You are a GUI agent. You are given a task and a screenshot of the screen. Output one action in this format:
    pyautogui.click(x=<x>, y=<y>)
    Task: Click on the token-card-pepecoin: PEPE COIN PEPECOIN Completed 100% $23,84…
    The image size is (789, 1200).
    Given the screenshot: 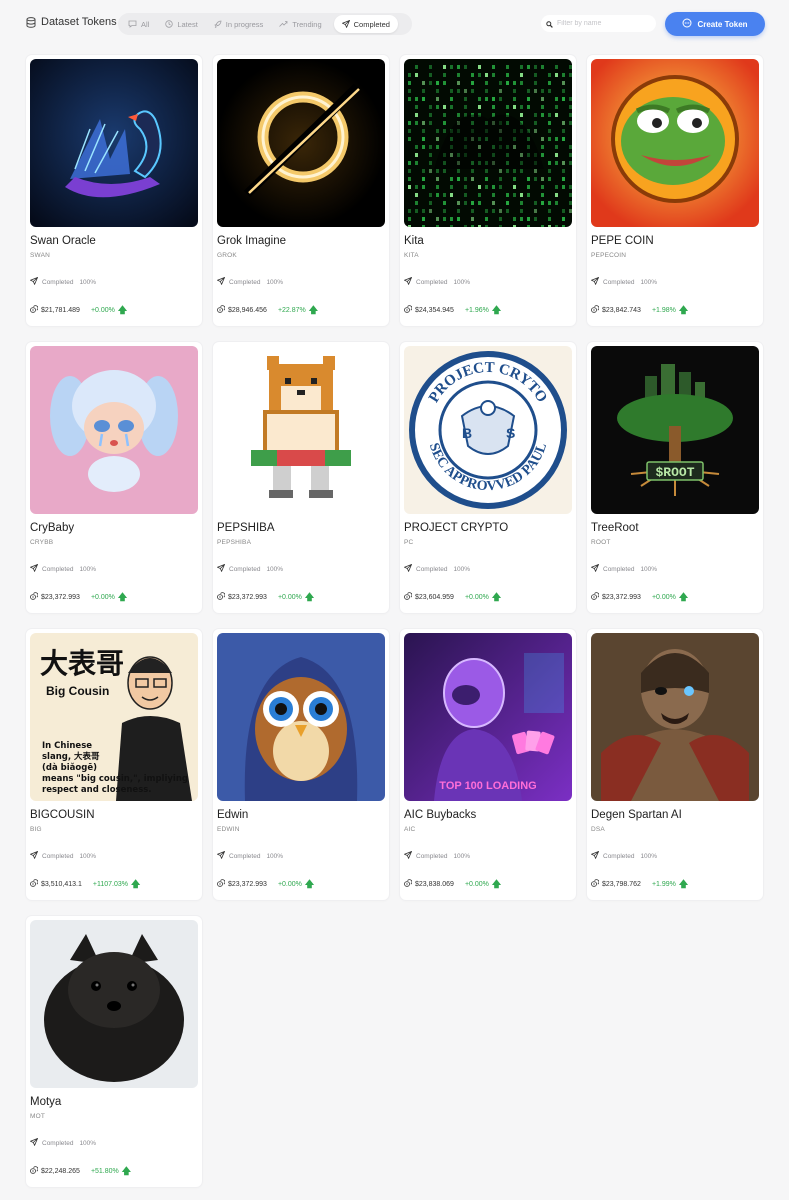 What is the action you would take?
    pyautogui.click(x=675, y=190)
    